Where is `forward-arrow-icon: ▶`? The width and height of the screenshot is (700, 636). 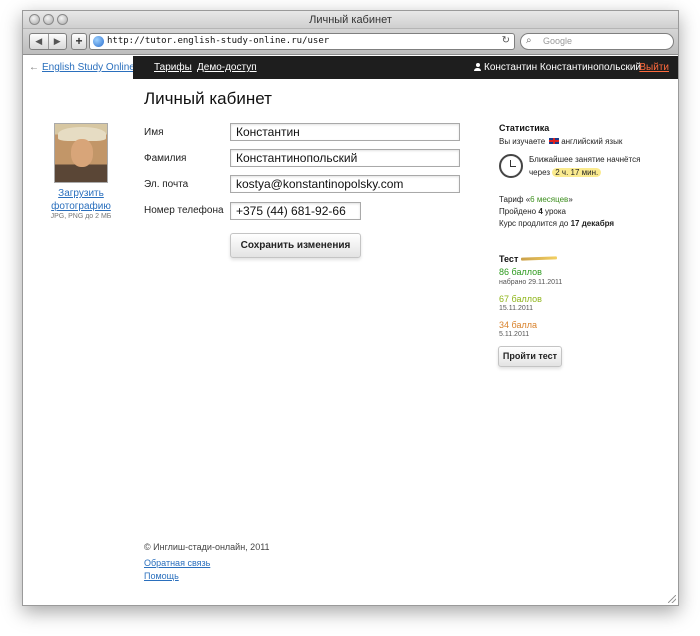 forward-arrow-icon: ▶ is located at coordinates (57, 41).